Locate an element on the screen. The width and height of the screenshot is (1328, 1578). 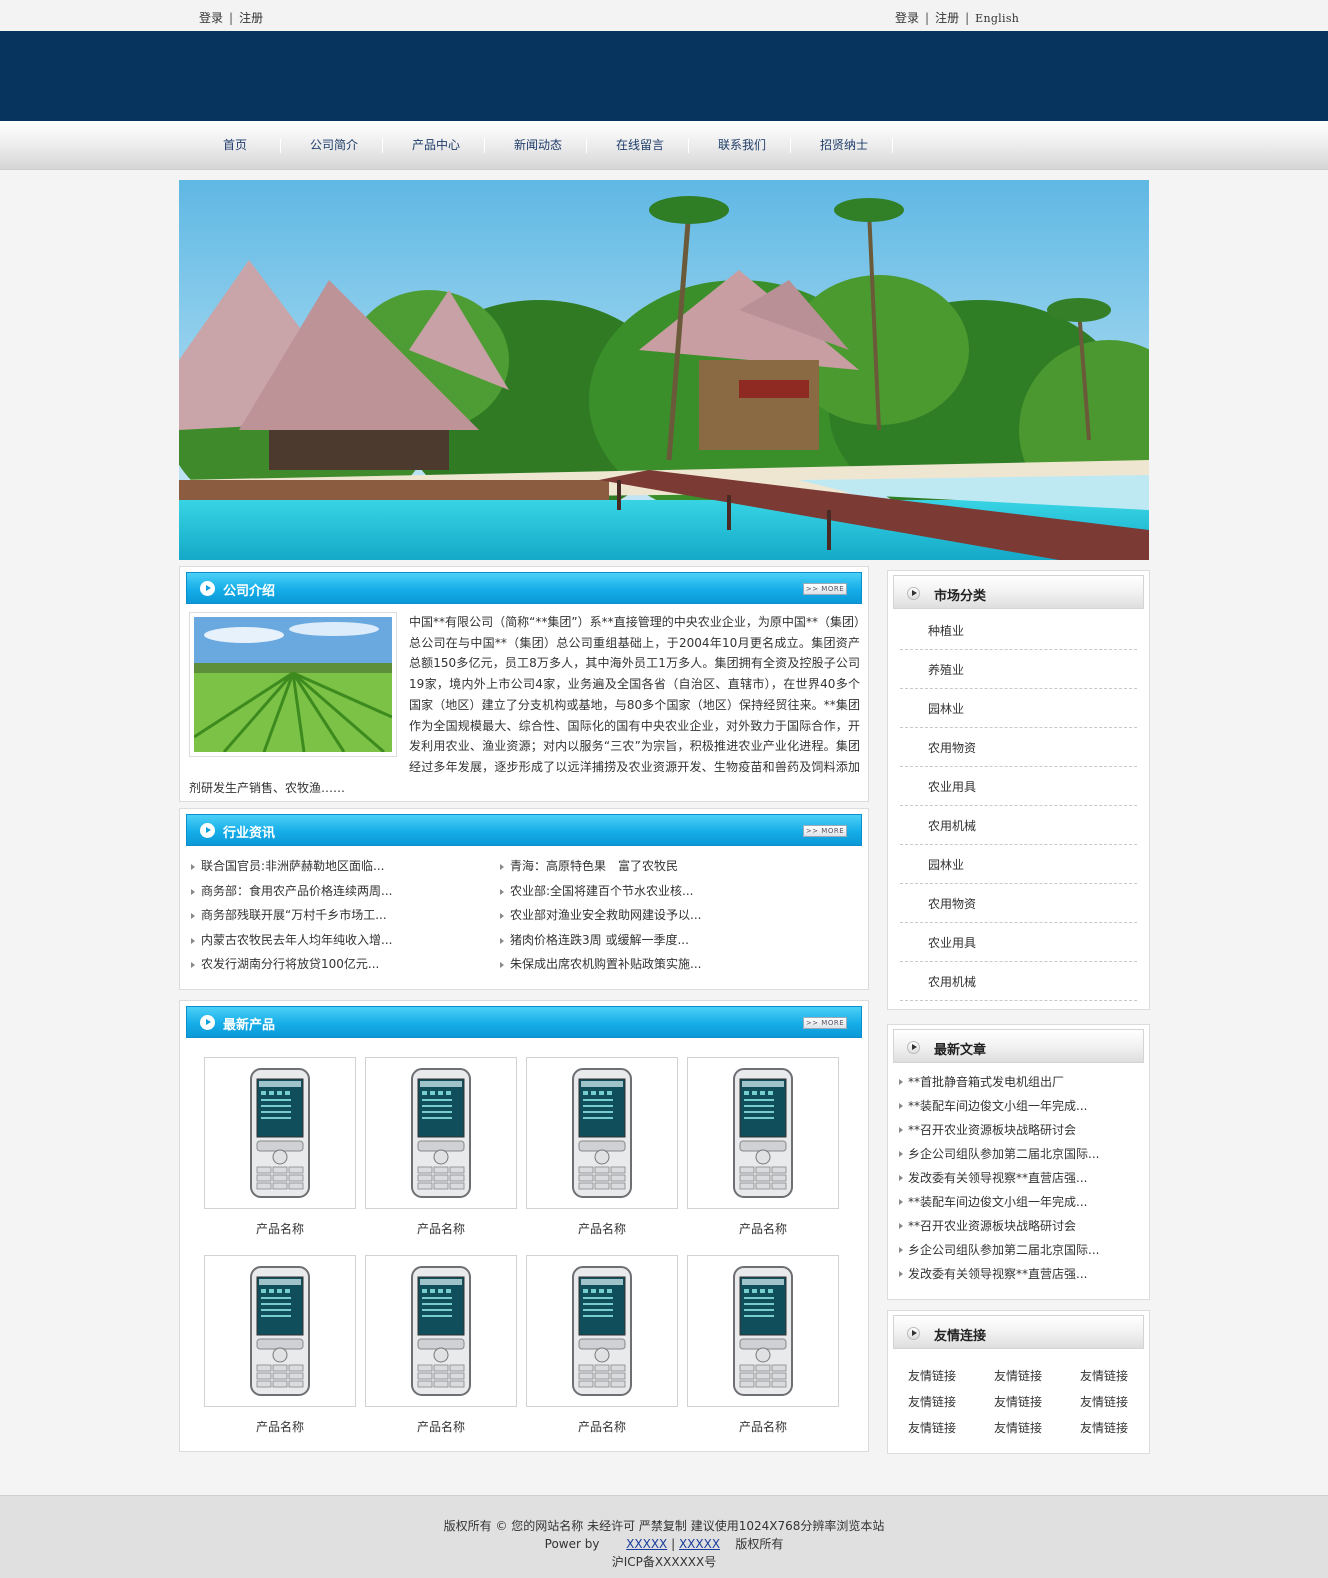
register-link-right: 注册 is located at coordinates (947, 18).